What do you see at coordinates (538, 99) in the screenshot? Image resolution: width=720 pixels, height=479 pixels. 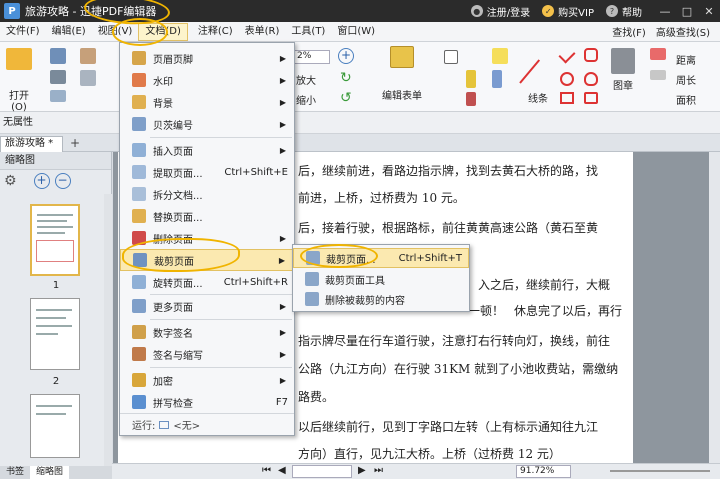 I see `line-label: 线条` at bounding box center [538, 99].